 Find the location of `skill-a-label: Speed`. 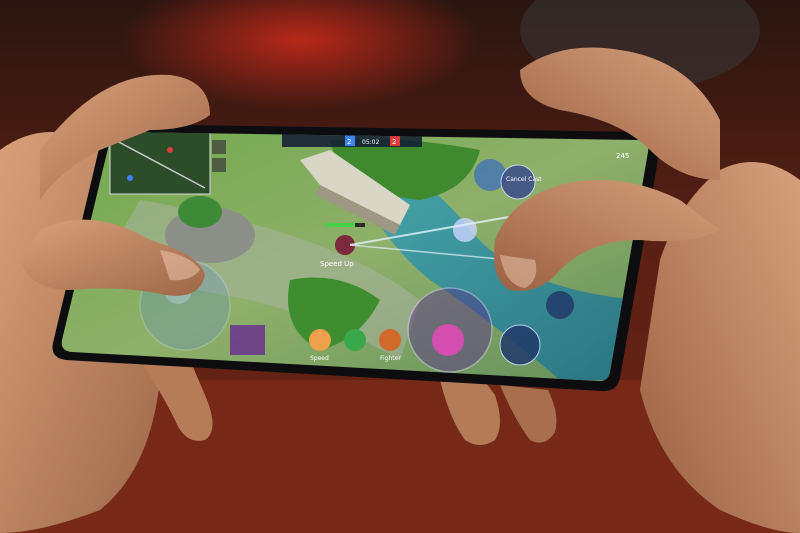

skill-a-label: Speed is located at coordinates (319, 358).